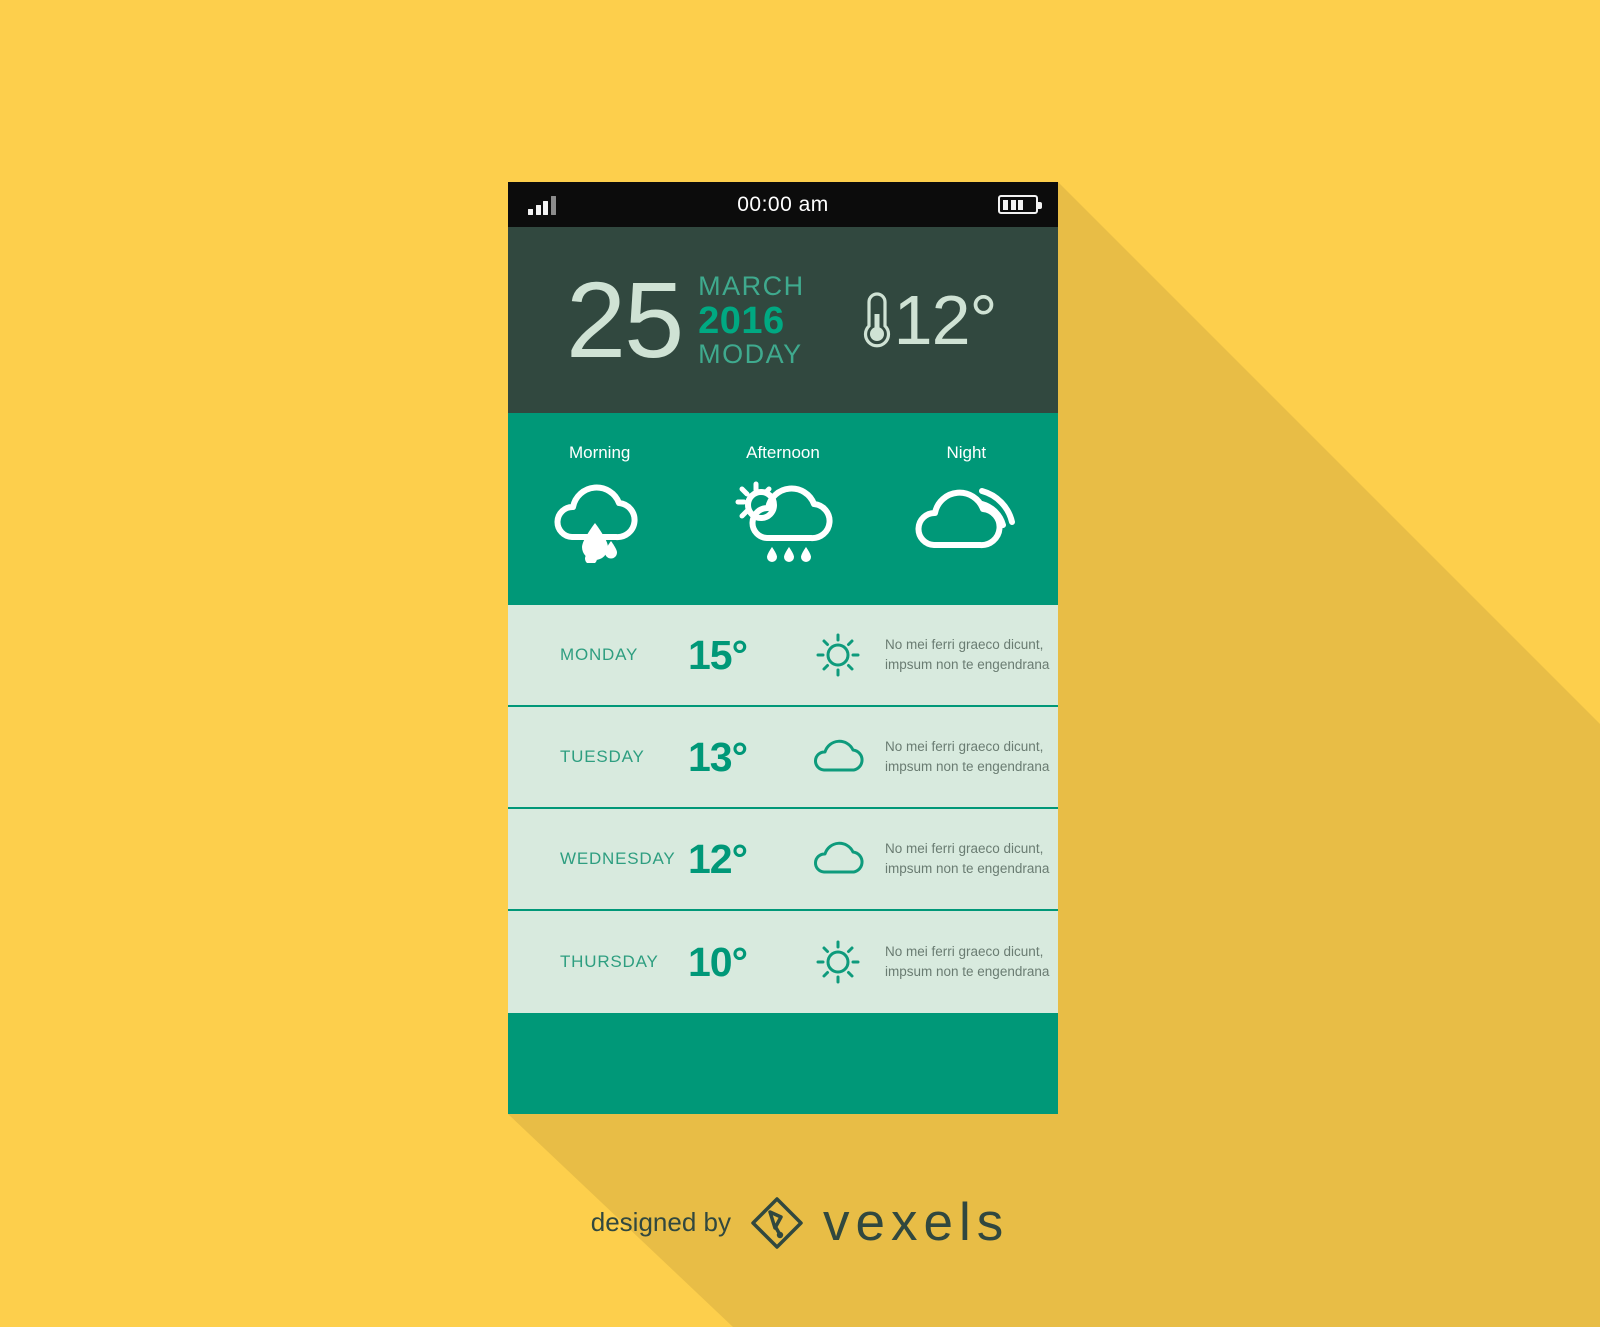  What do you see at coordinates (609, 961) in the screenshot?
I see `forecast-day: THURSDAY` at bounding box center [609, 961].